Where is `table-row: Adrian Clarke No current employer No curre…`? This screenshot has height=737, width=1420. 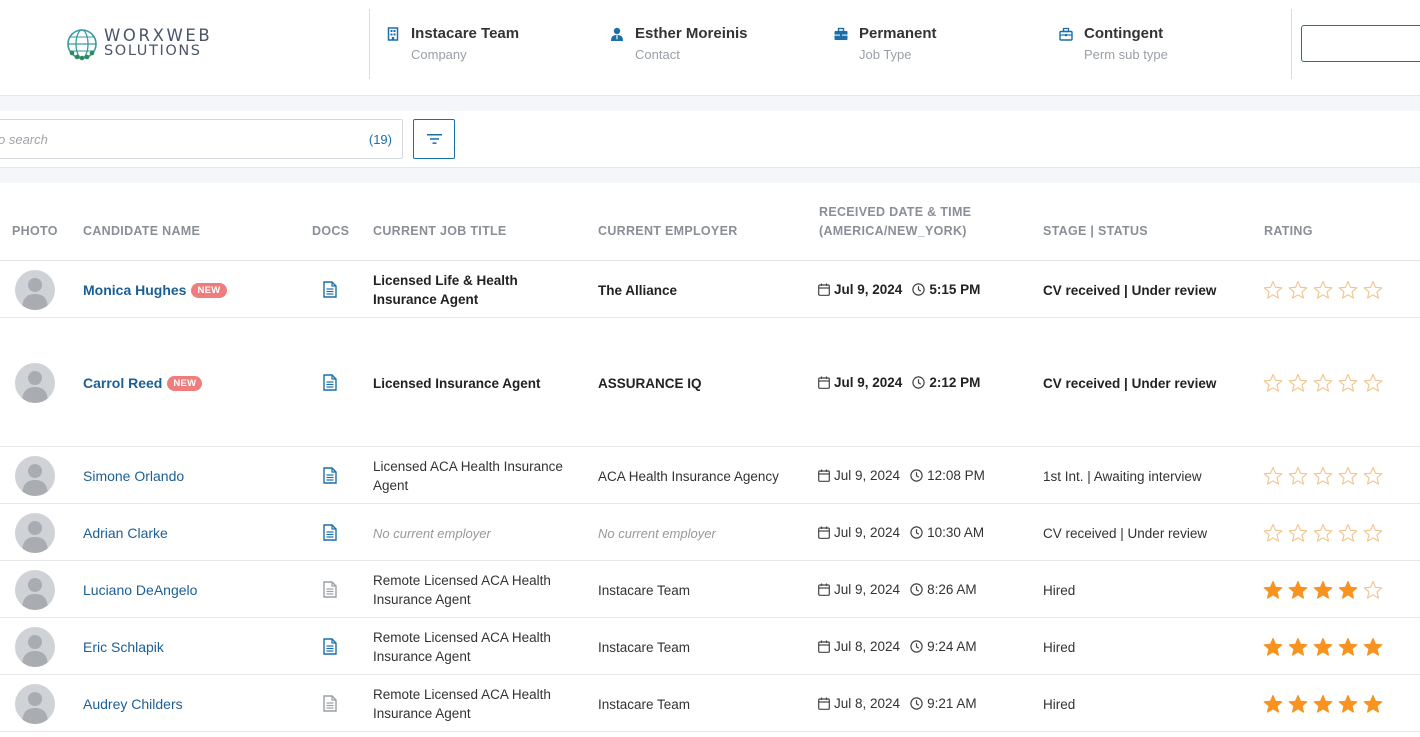
table-row: Adrian Clarke No current employer No curre… is located at coordinates (710, 532).